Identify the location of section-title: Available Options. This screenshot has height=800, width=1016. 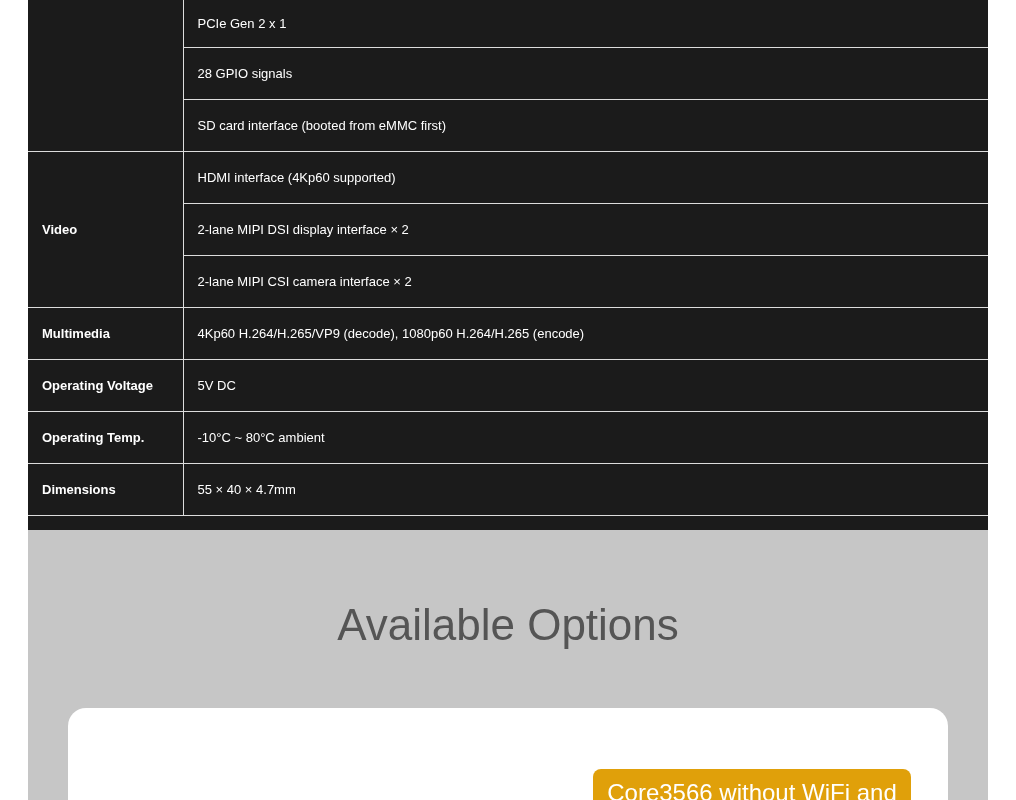
(508, 625).